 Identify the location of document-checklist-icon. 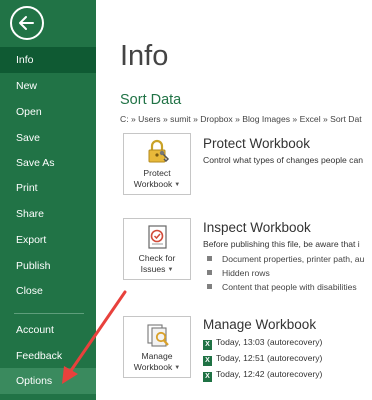
(157, 237).